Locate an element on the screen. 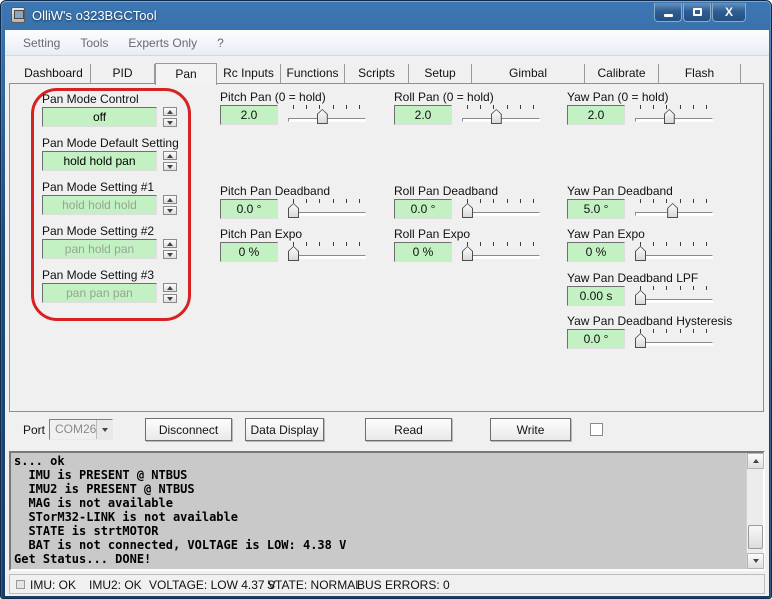  tab-gimbal-configuration: Gimbal Configuration is located at coordinates (528, 81).